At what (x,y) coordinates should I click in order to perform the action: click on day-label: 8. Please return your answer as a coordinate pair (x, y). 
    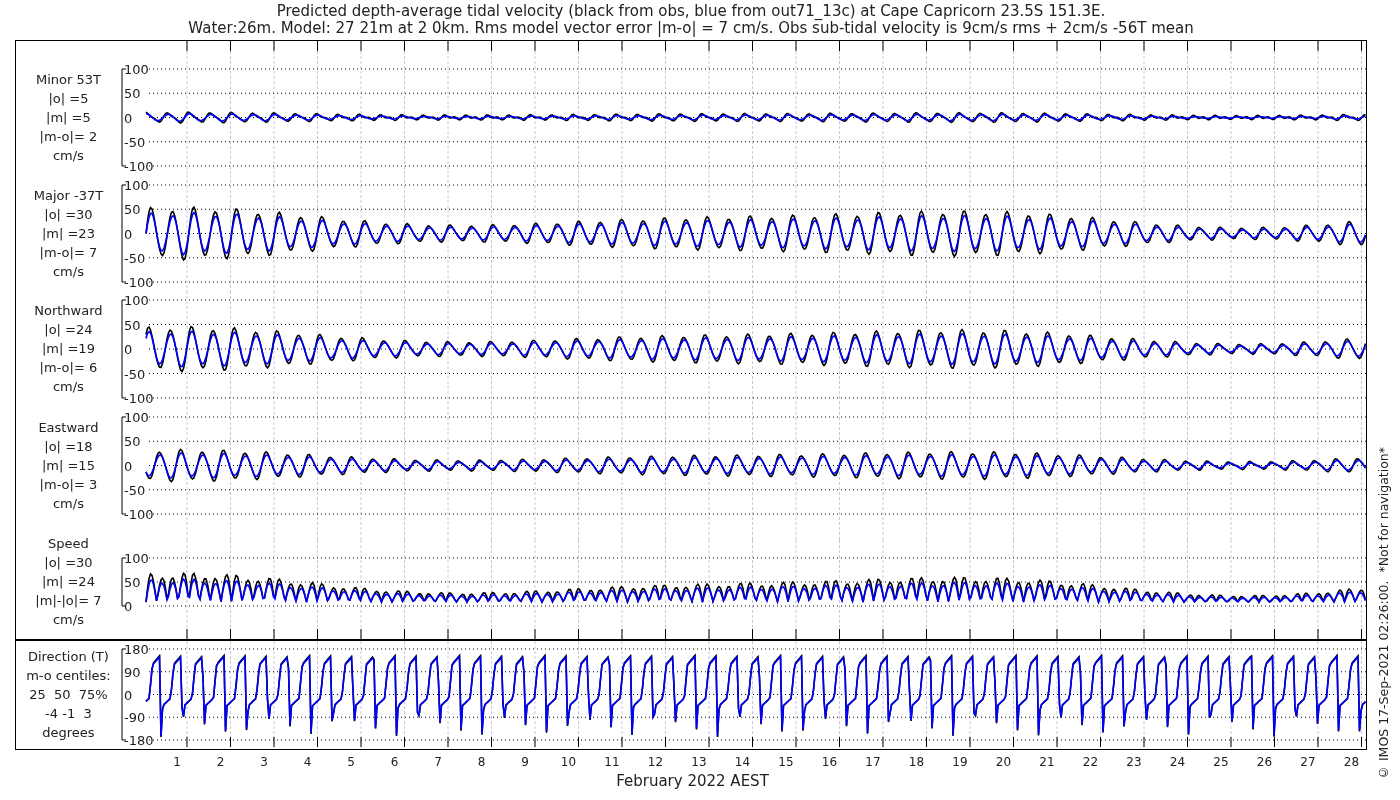
    Looking at the image, I should click on (481, 762).